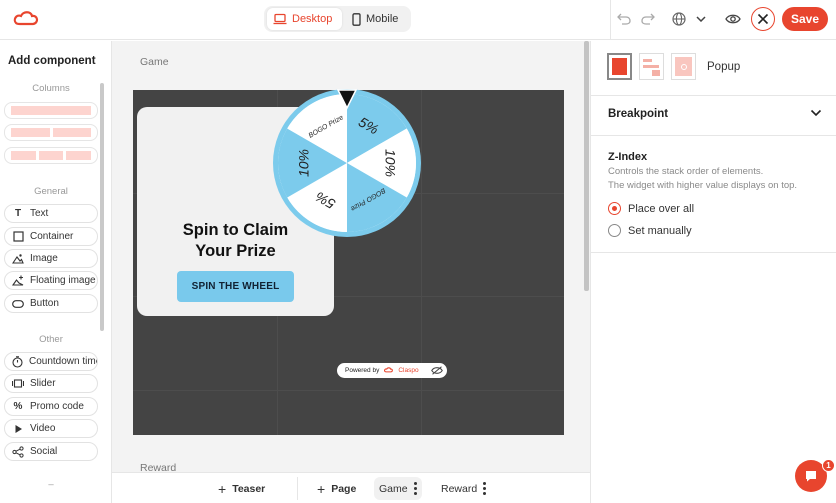 Image resolution: width=836 pixels, height=503 pixels. Describe the element at coordinates (389, 370) in the screenshot. I see `claspo-mini-logo-icon` at that location.